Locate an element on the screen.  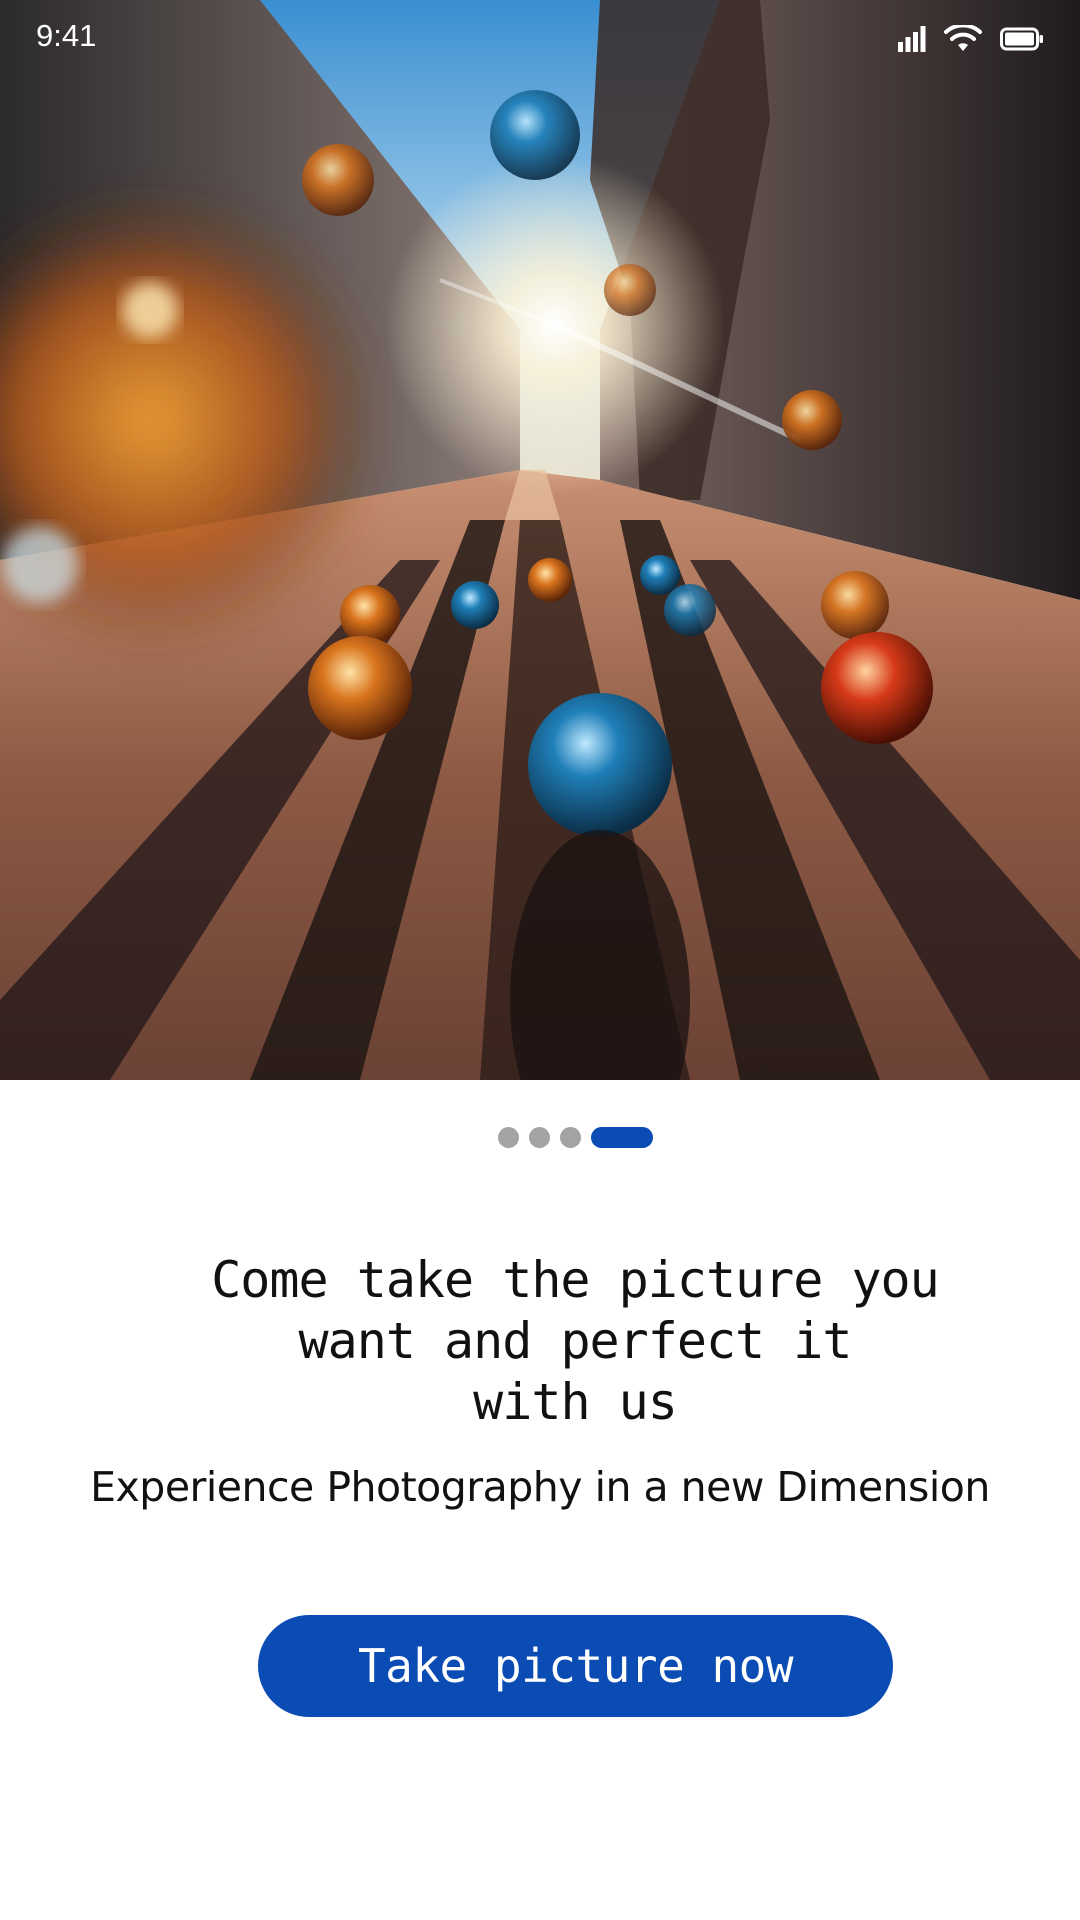
page-dot-4-active is located at coordinates (621, 1137).